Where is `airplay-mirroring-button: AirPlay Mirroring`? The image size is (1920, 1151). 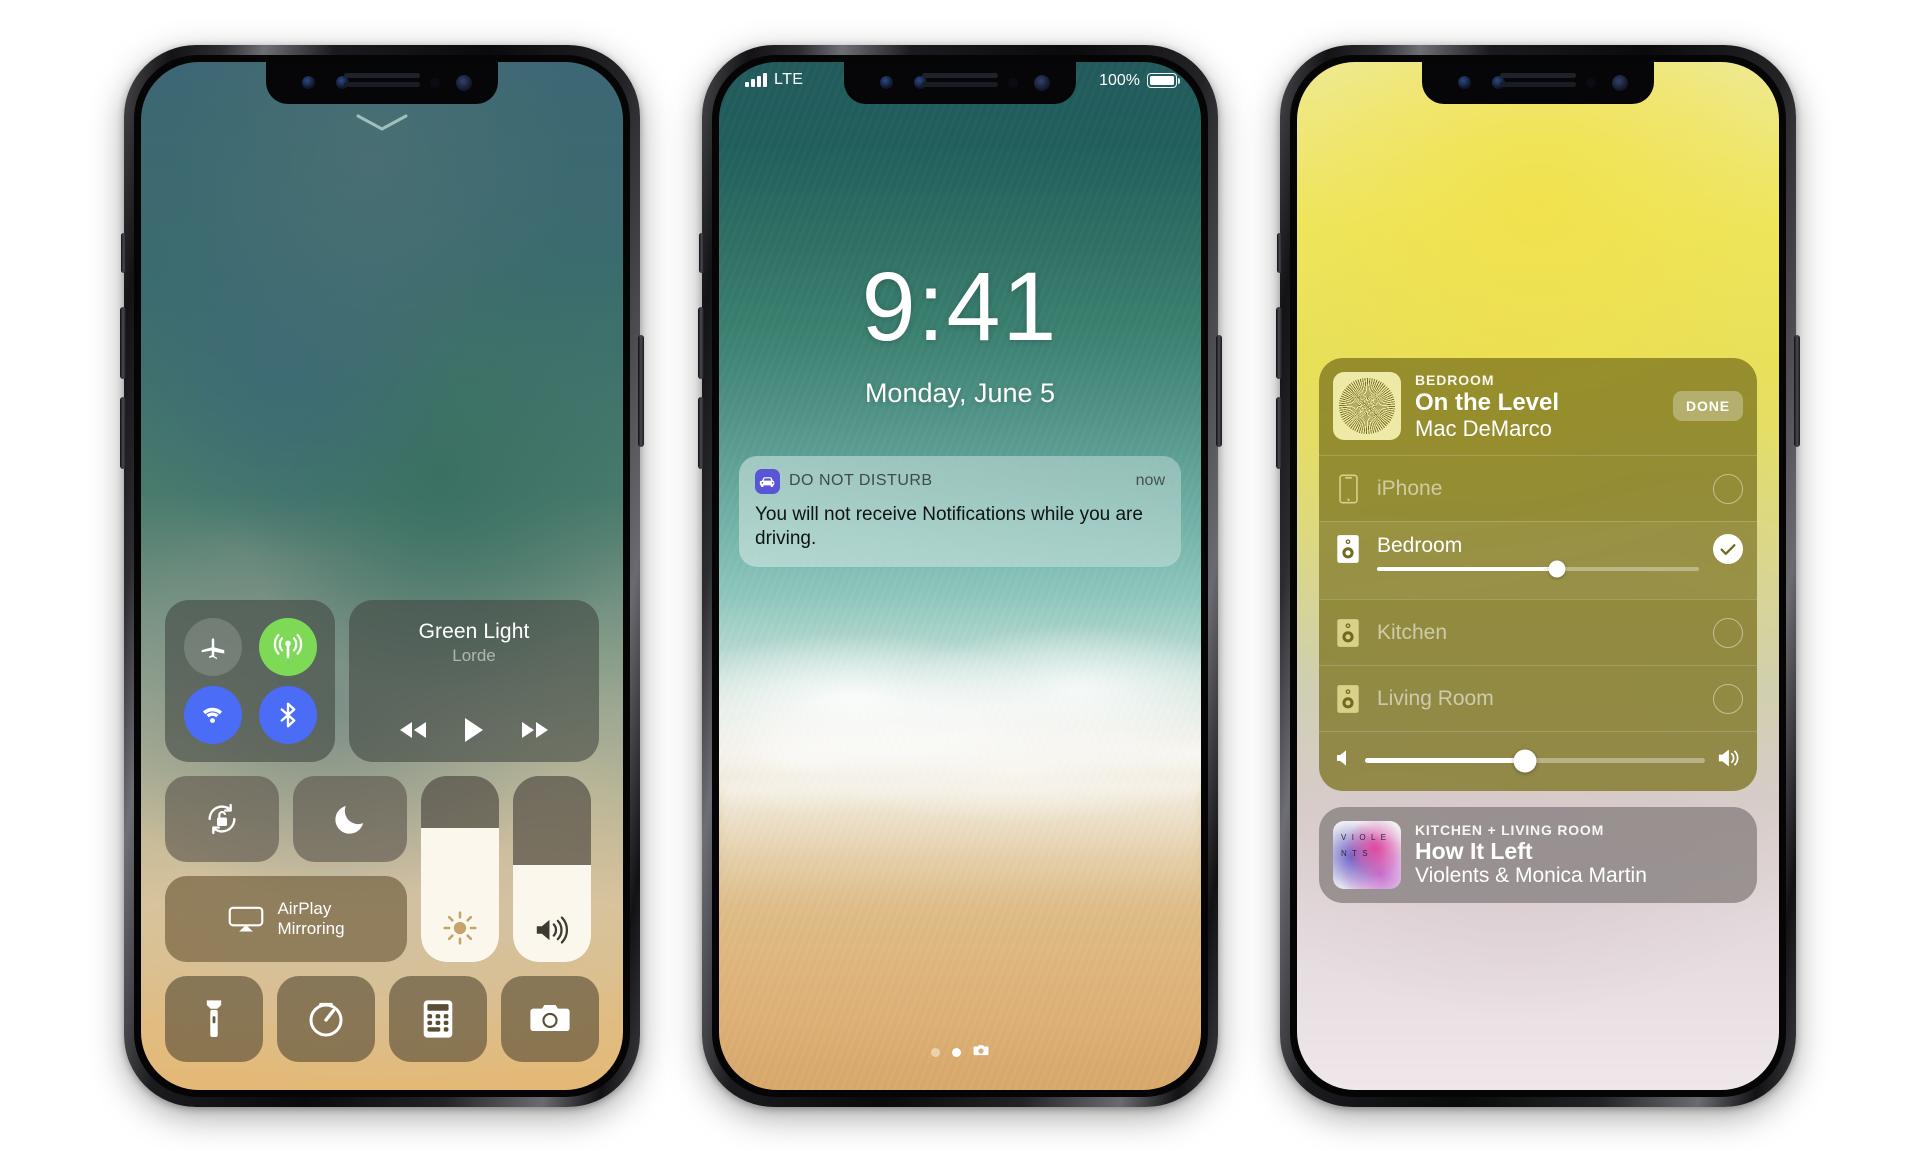 airplay-mirroring-button: AirPlay Mirroring is located at coordinates (286, 918).